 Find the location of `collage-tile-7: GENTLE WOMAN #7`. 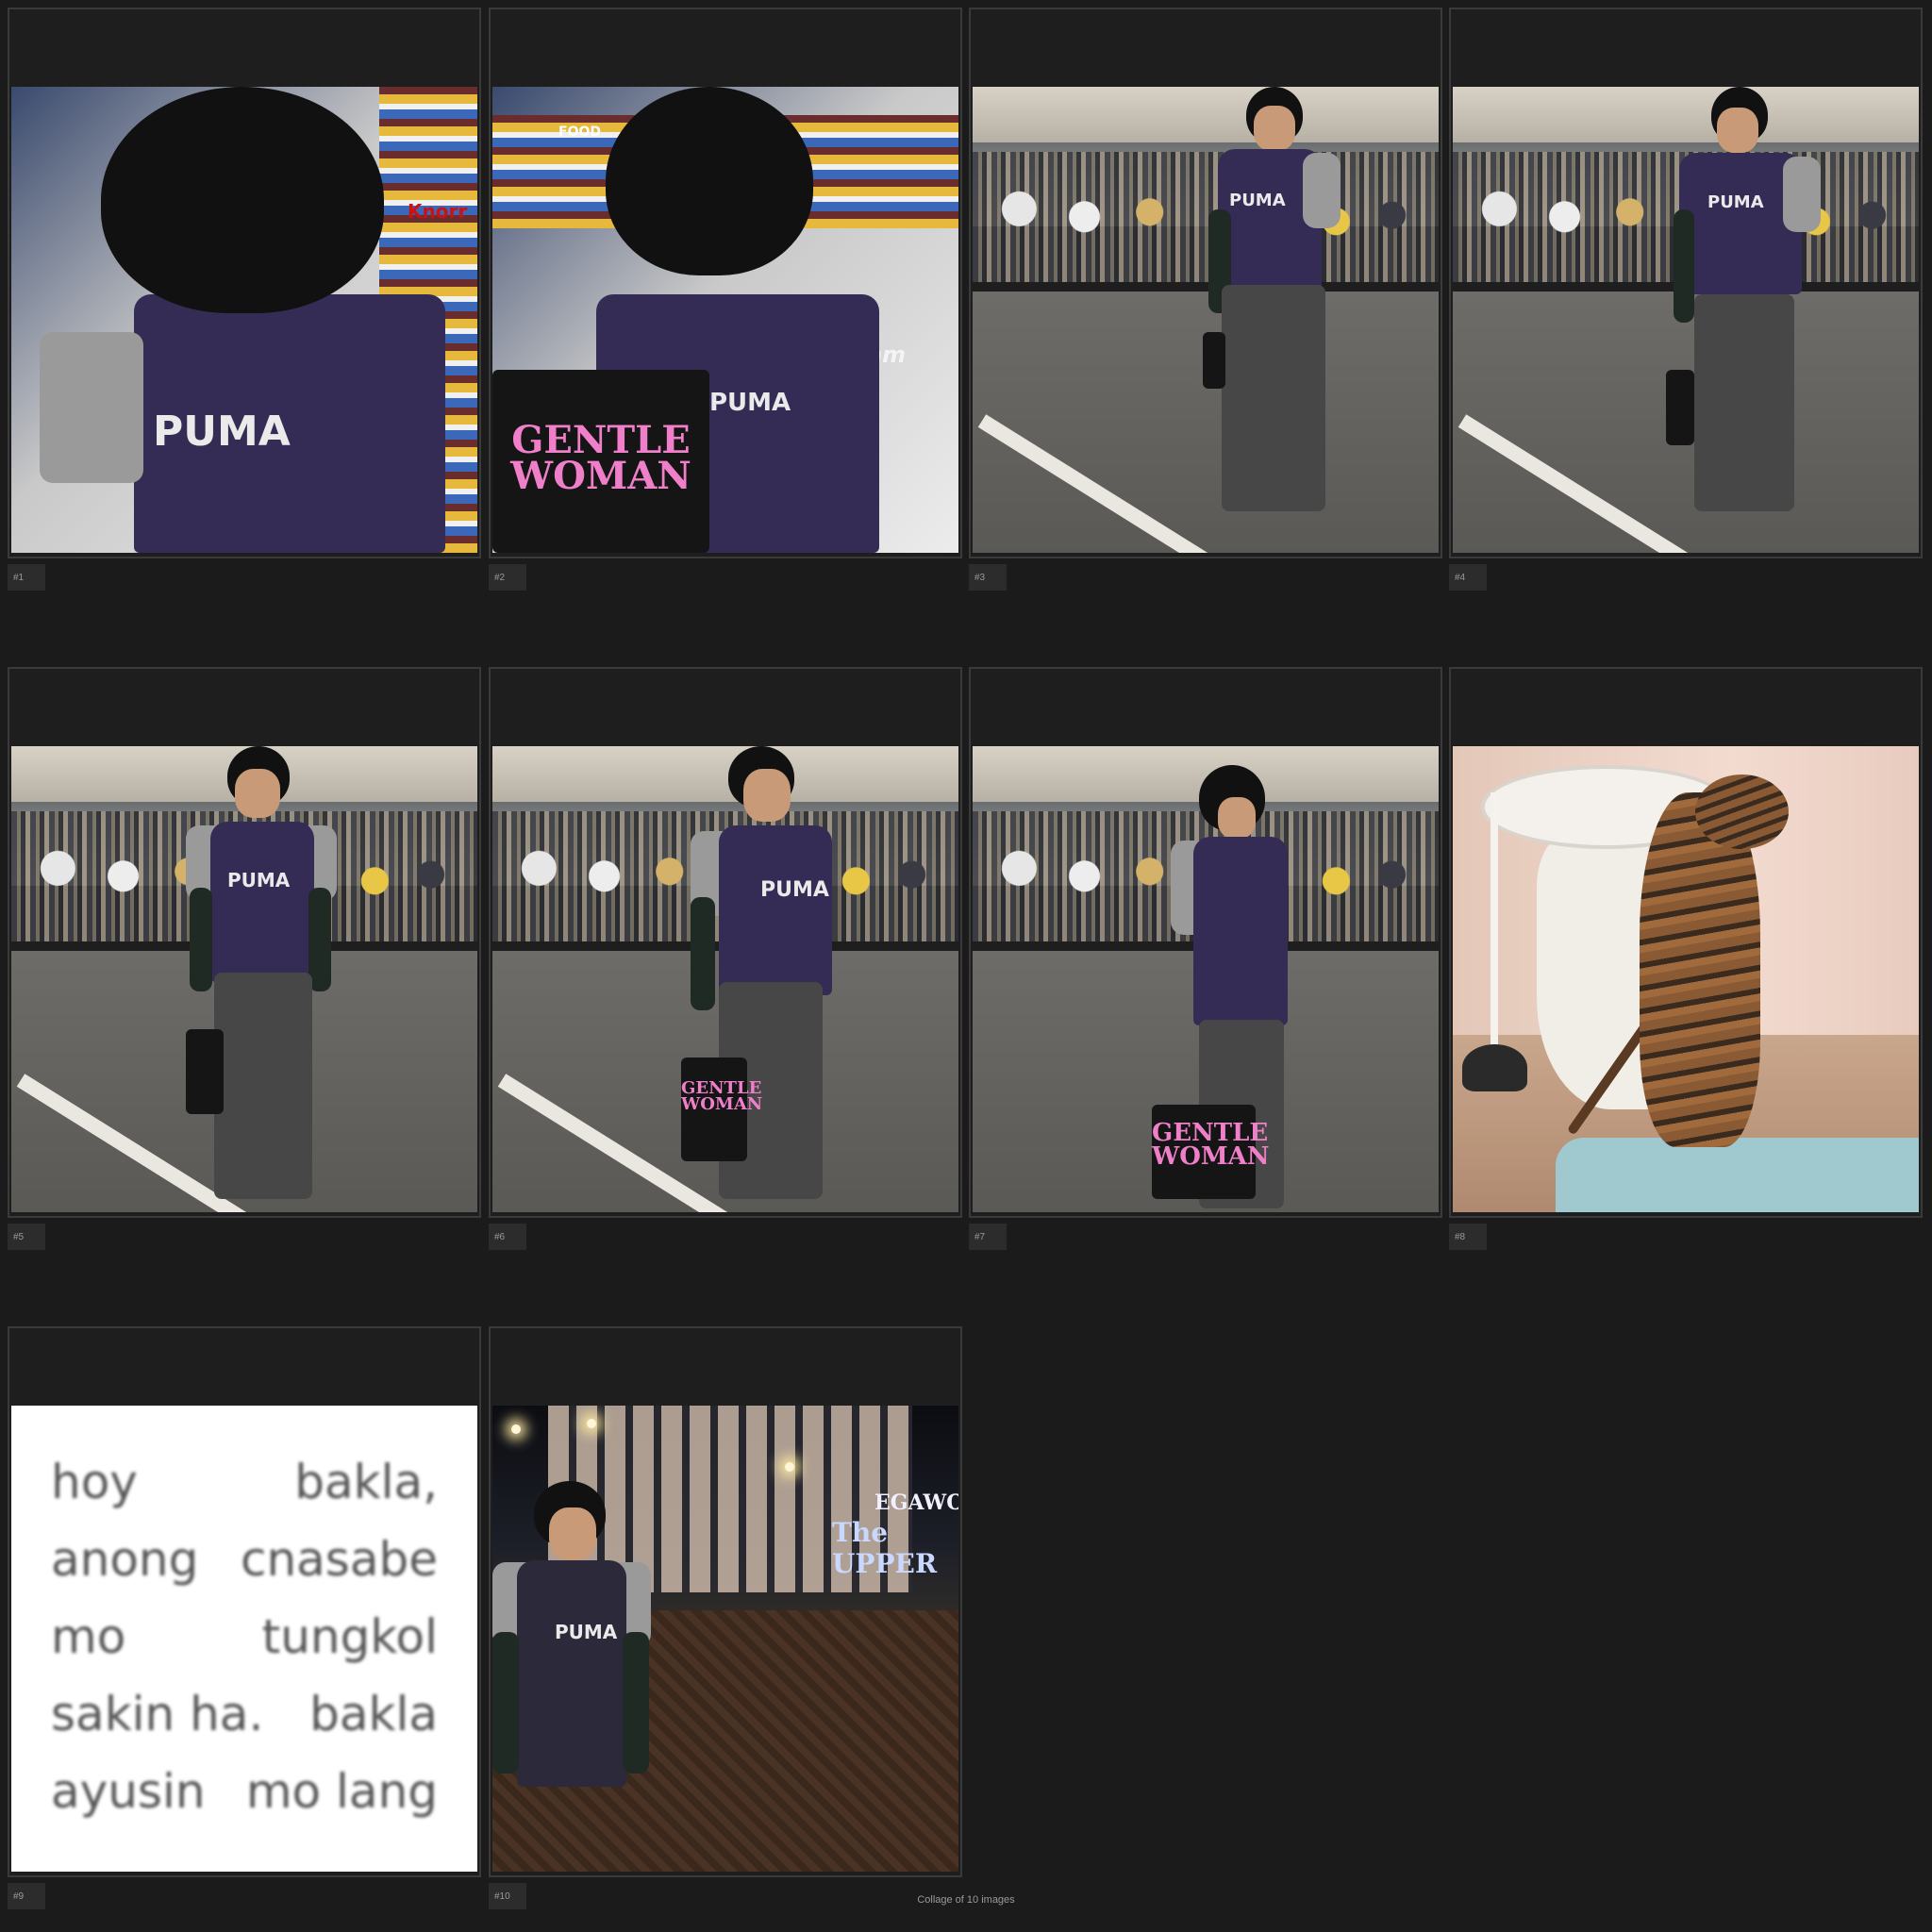

collage-tile-7: GENTLE WOMAN #7 is located at coordinates (1206, 959).